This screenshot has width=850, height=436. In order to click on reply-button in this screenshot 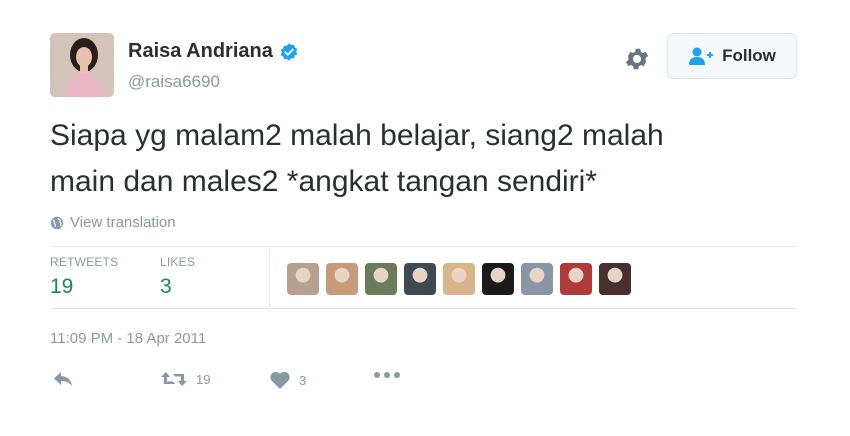, I will do `click(63, 379)`.